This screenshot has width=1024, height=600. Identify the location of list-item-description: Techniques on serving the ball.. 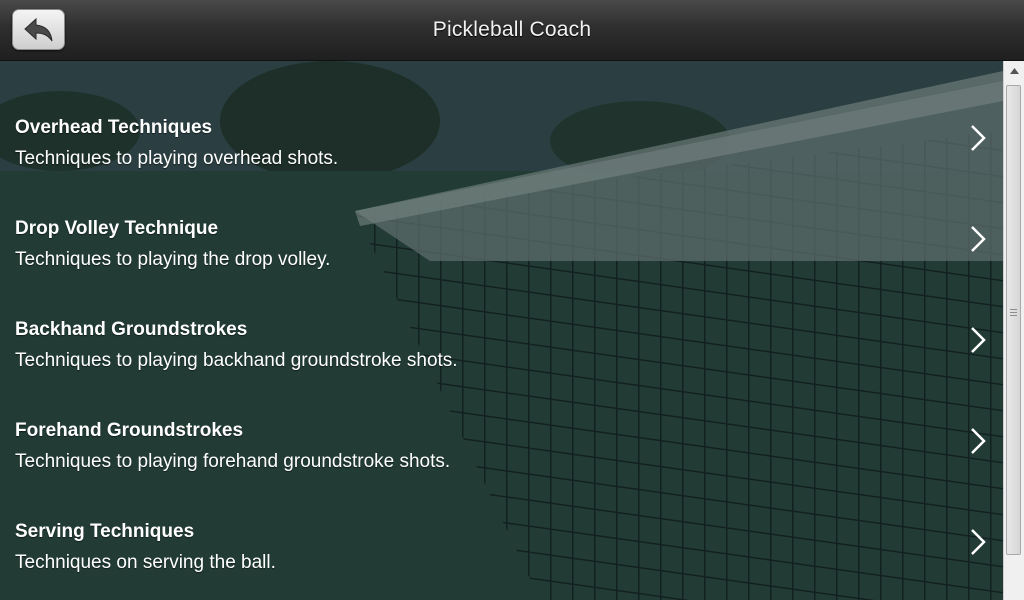
(145, 562).